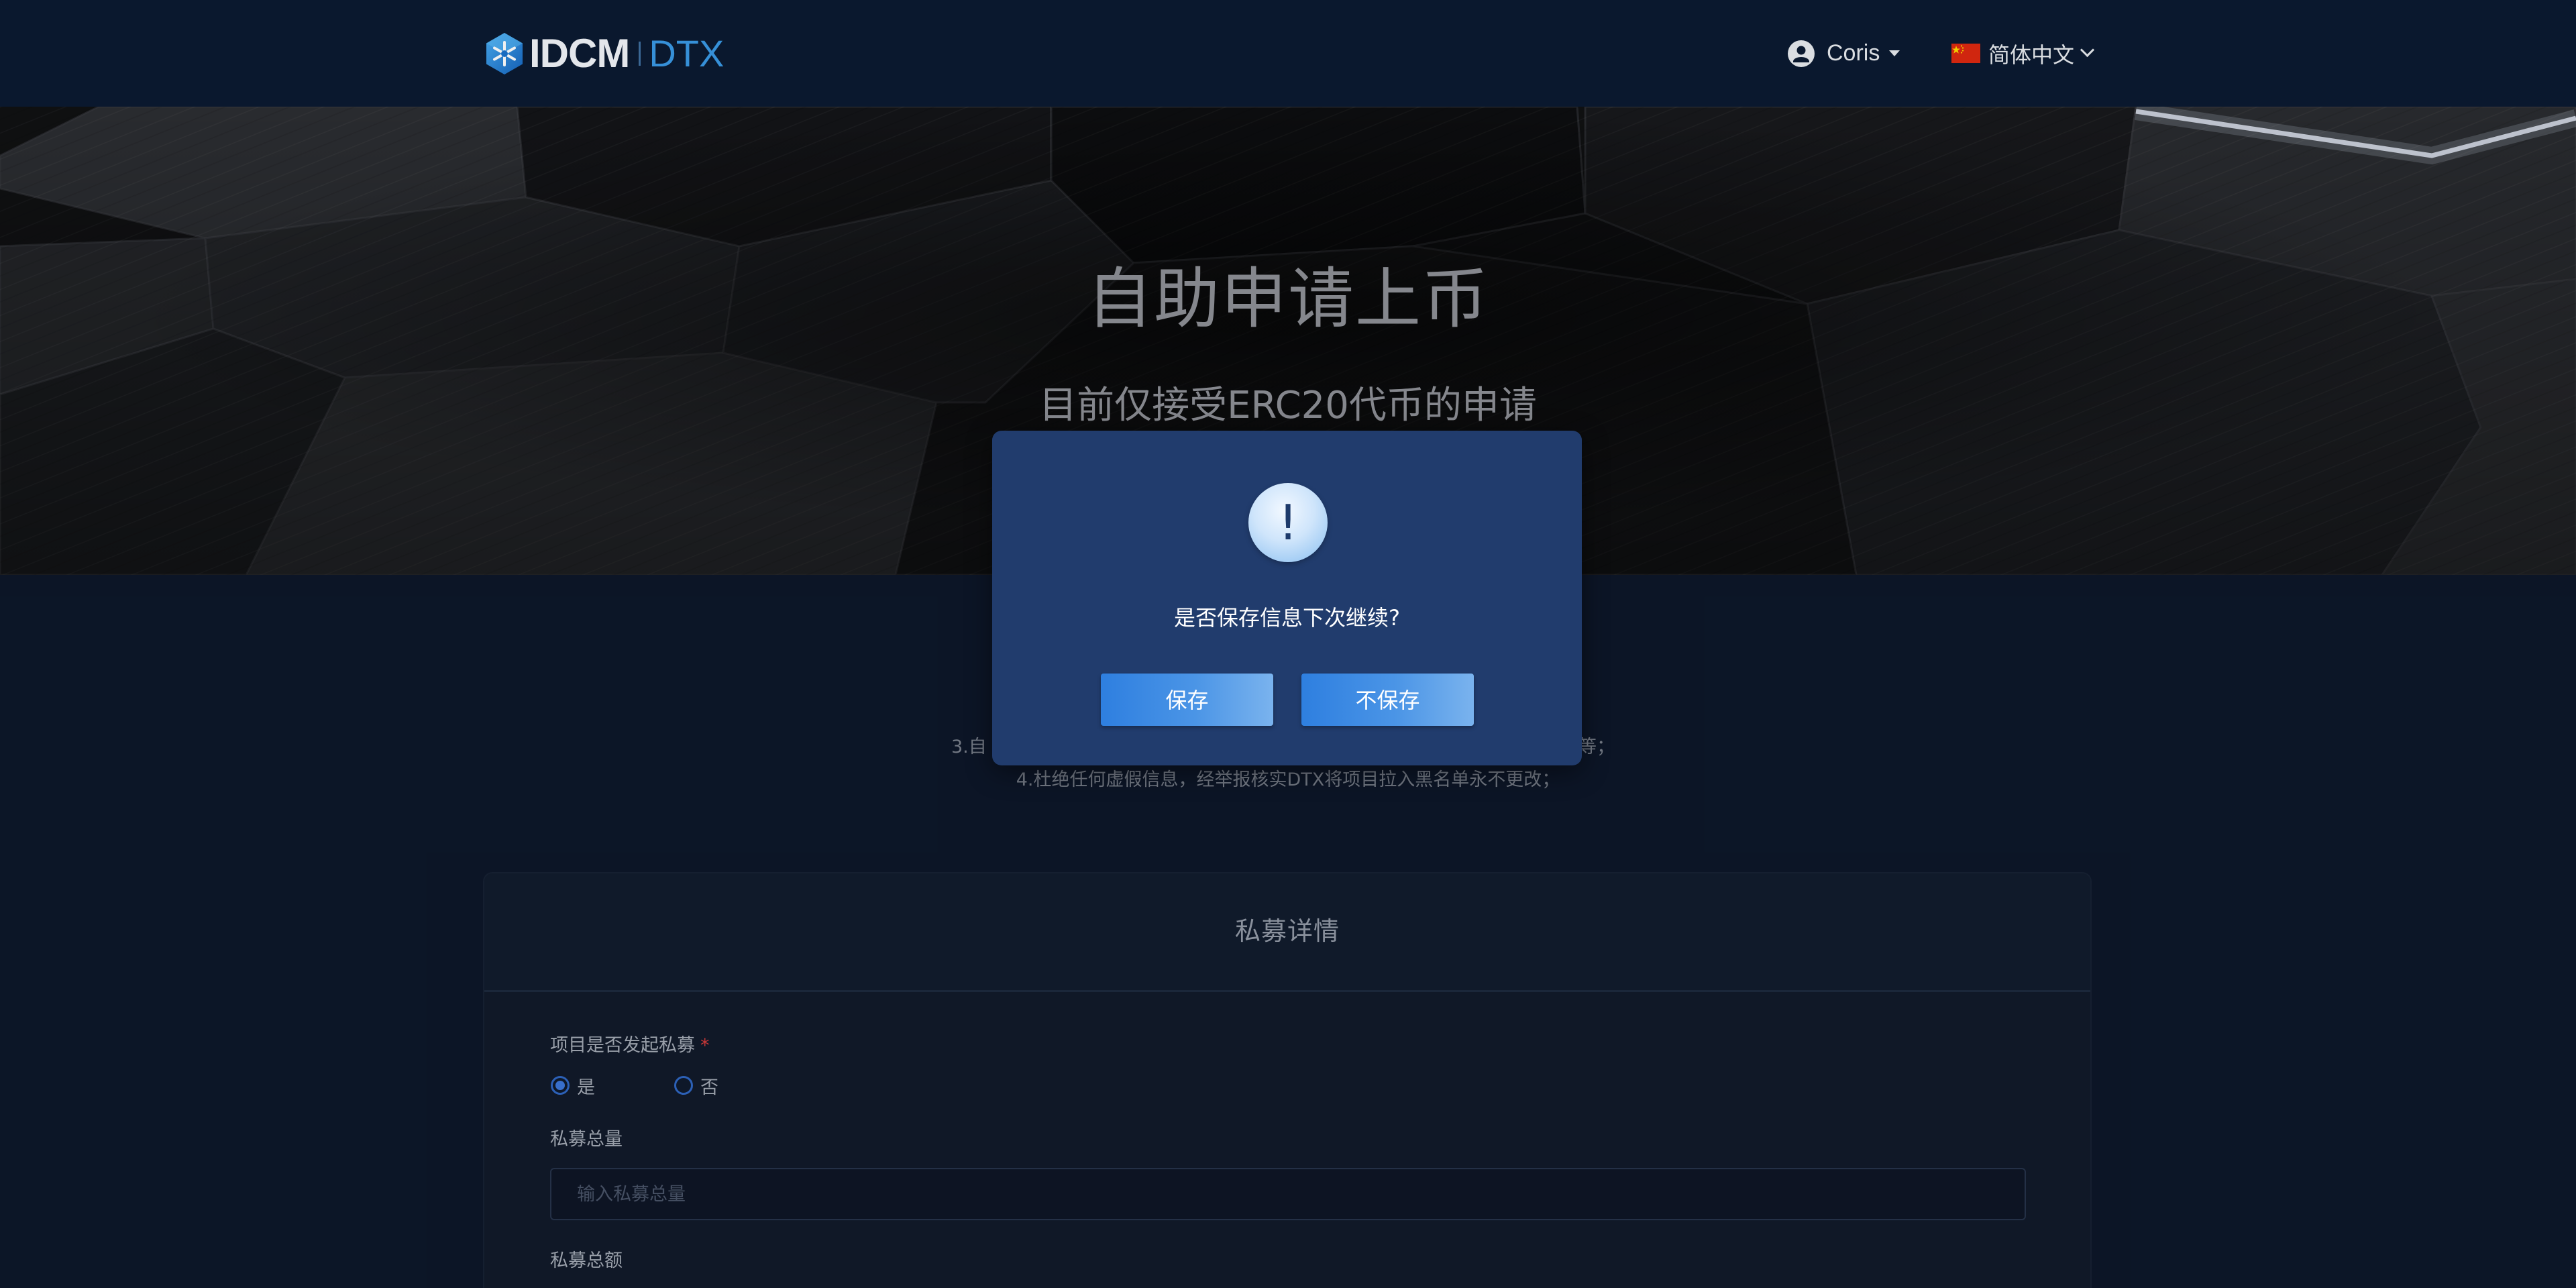 The height and width of the screenshot is (1288, 2576). I want to click on exclamation-icon: !, so click(1288, 522).